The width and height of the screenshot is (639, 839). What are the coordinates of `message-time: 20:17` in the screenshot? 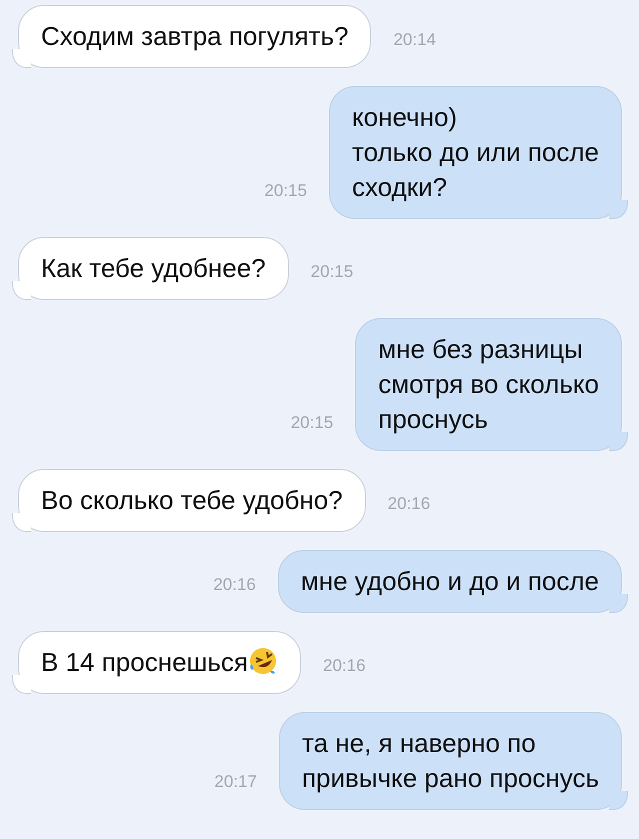 It's located at (235, 782).